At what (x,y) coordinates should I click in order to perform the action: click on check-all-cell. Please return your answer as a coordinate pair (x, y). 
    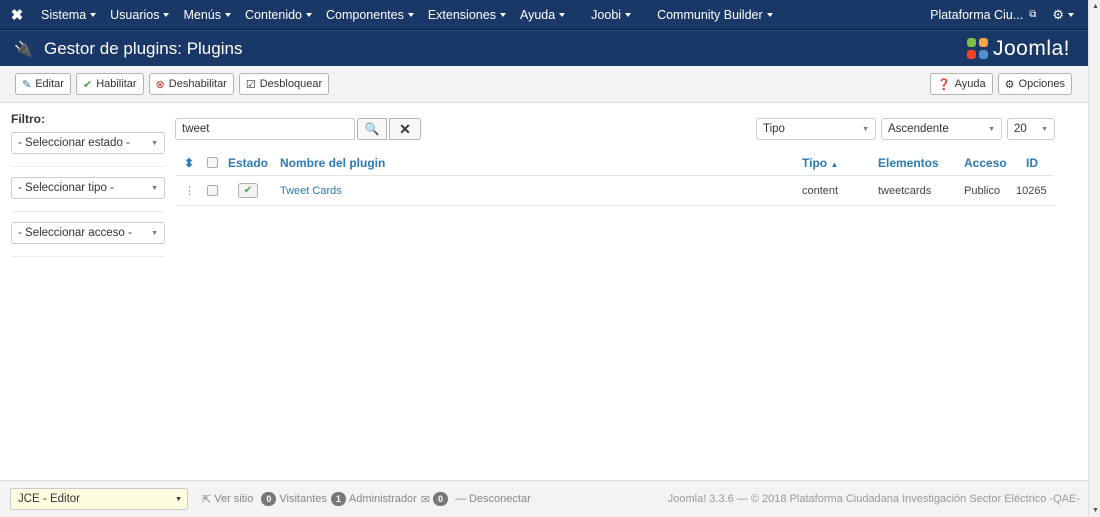
    Looking at the image, I should click on (212, 162).